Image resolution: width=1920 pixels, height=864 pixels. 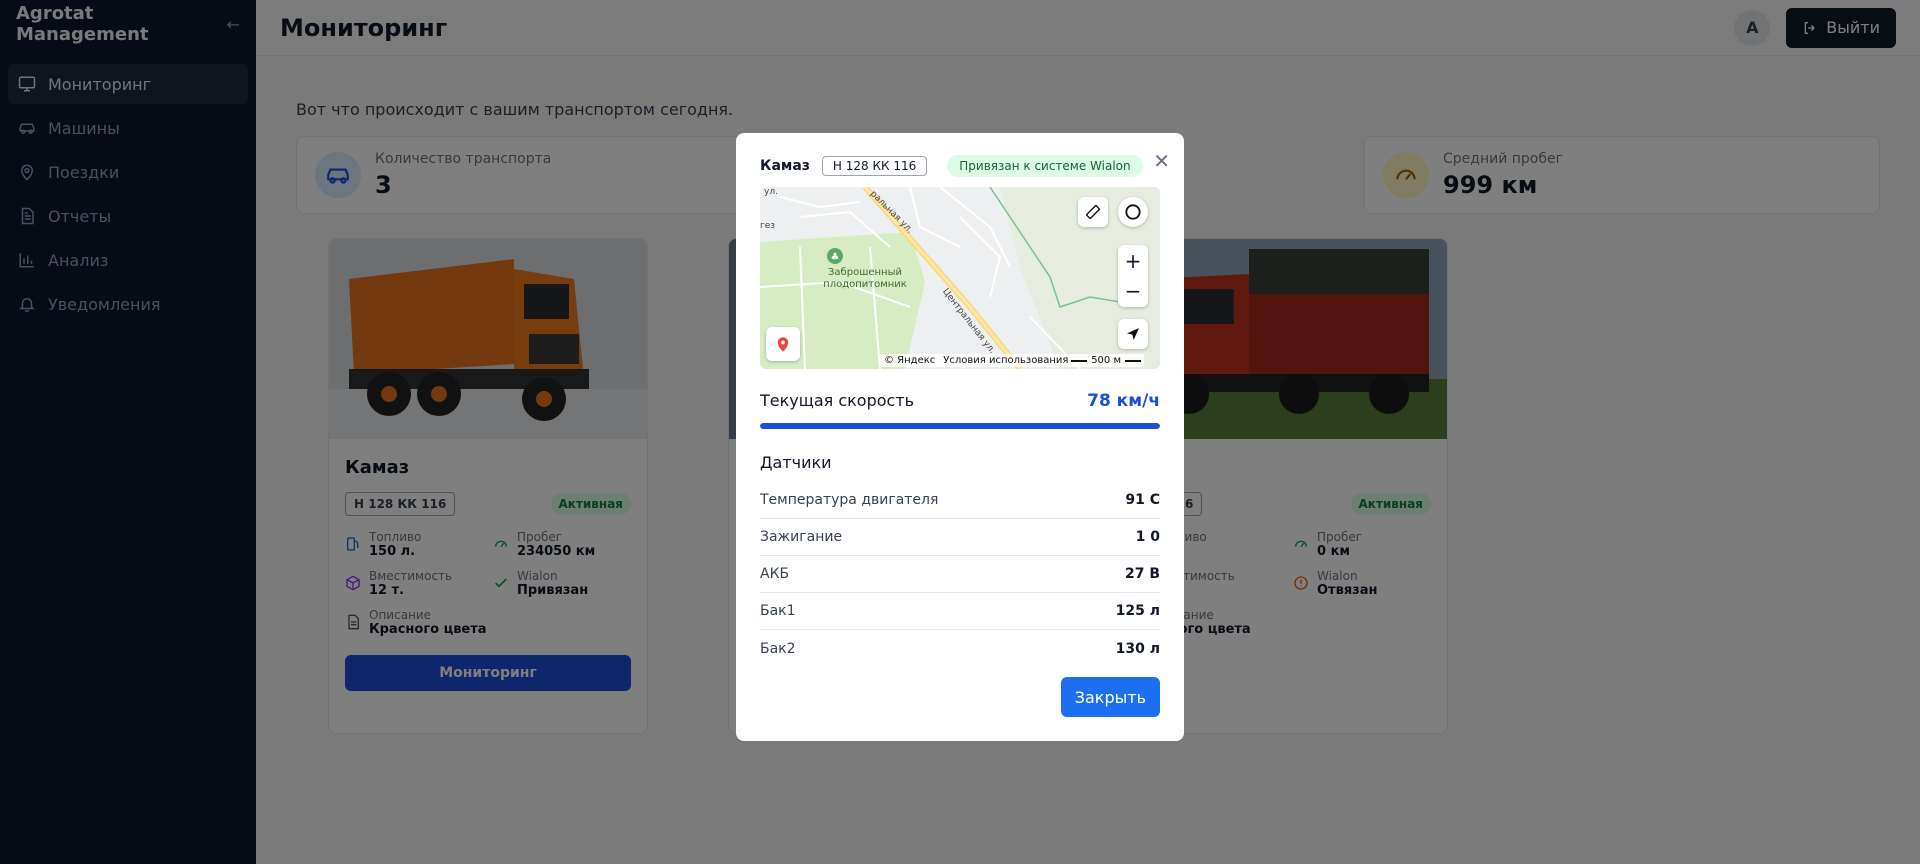 I want to click on modal-title: Камаз, so click(x=785, y=166).